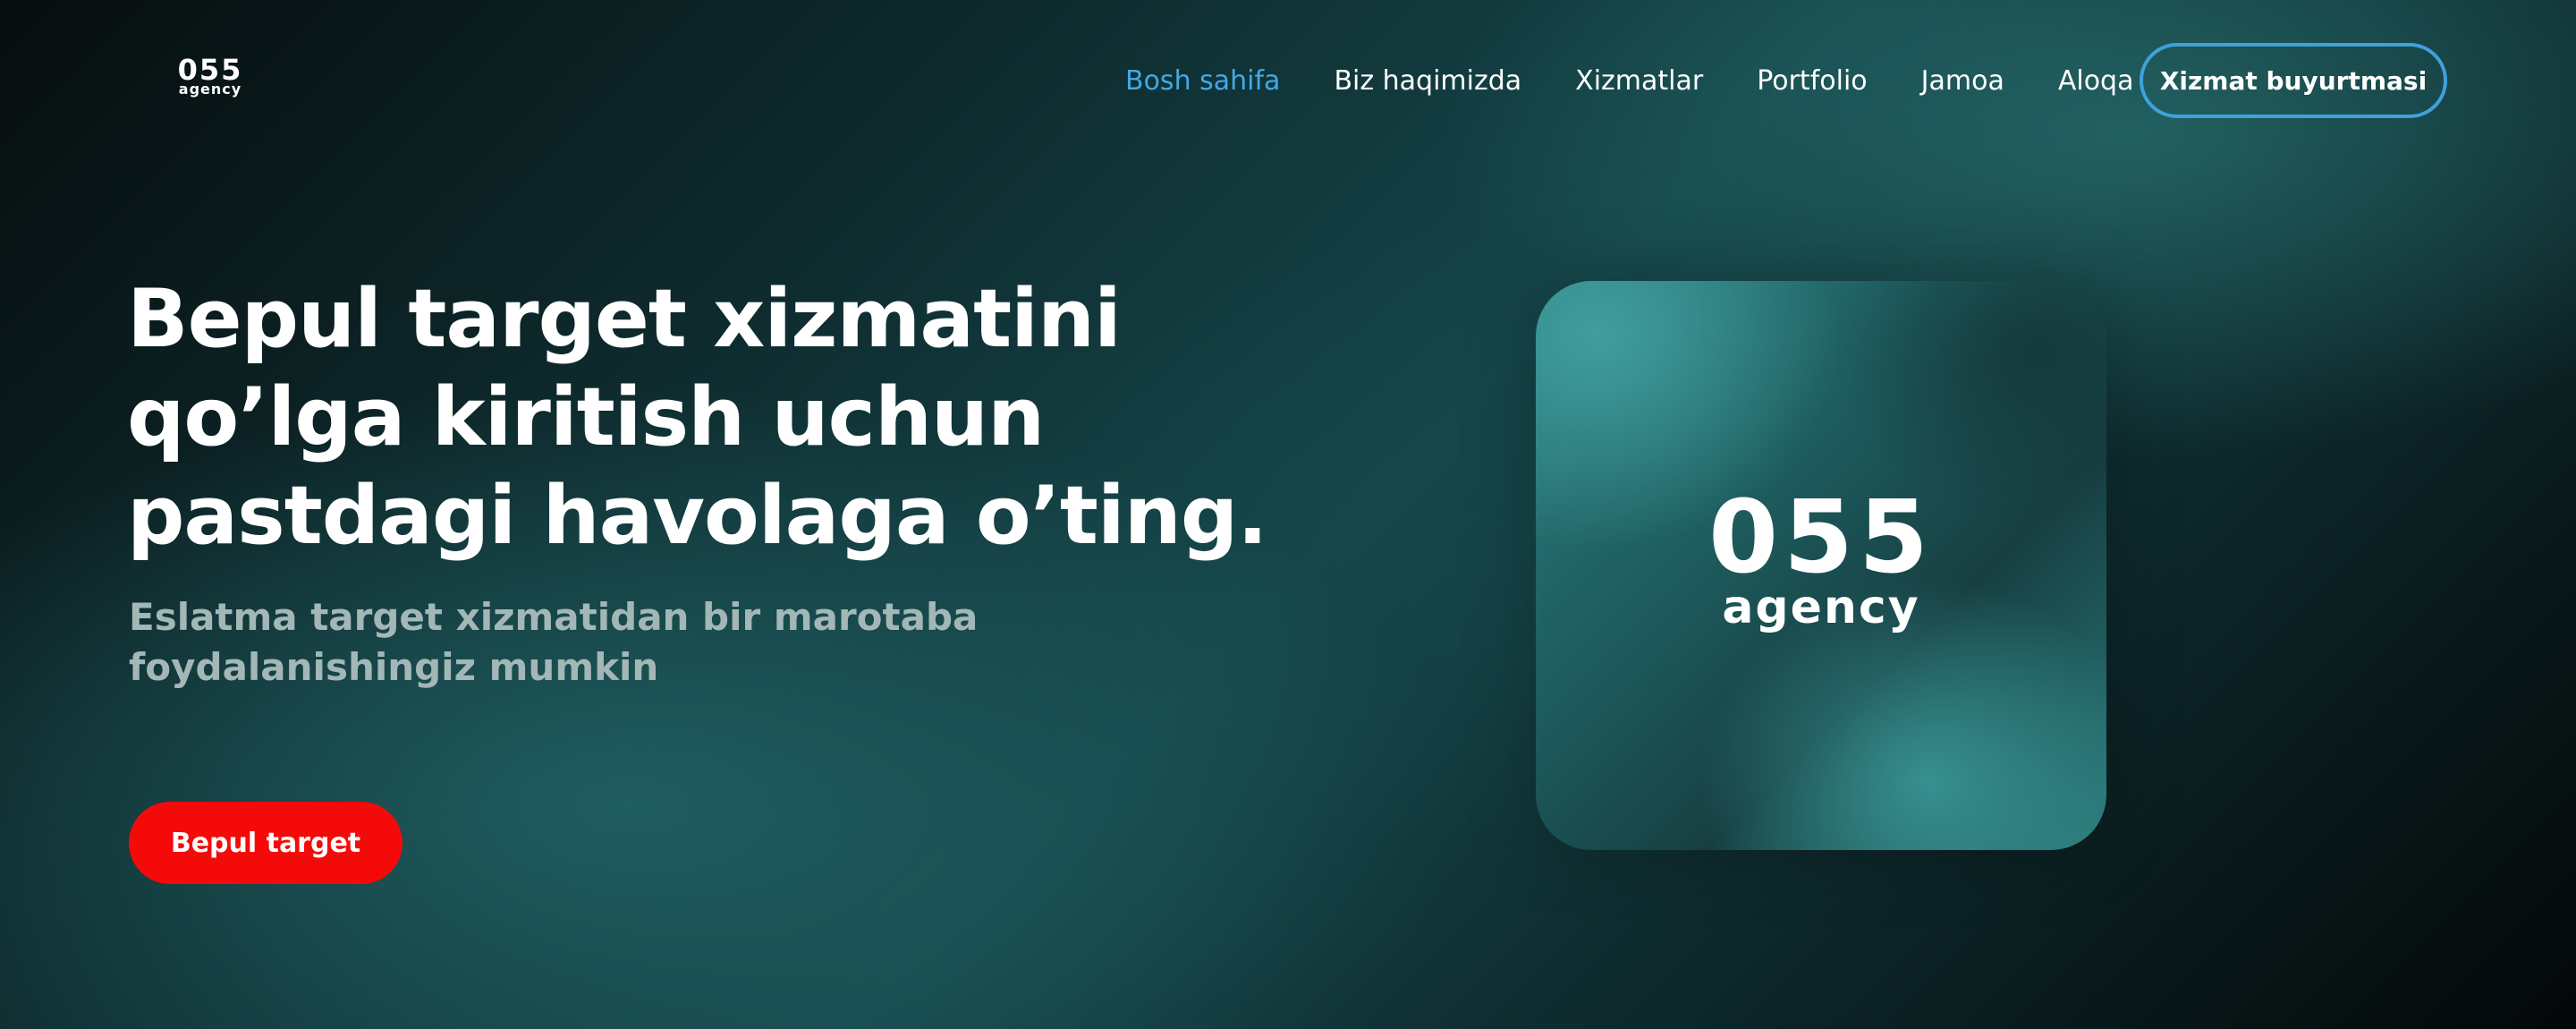 The width and height of the screenshot is (2576, 1029). Describe the element at coordinates (210, 76) in the screenshot. I see `brand-logo: 055 agency` at that location.